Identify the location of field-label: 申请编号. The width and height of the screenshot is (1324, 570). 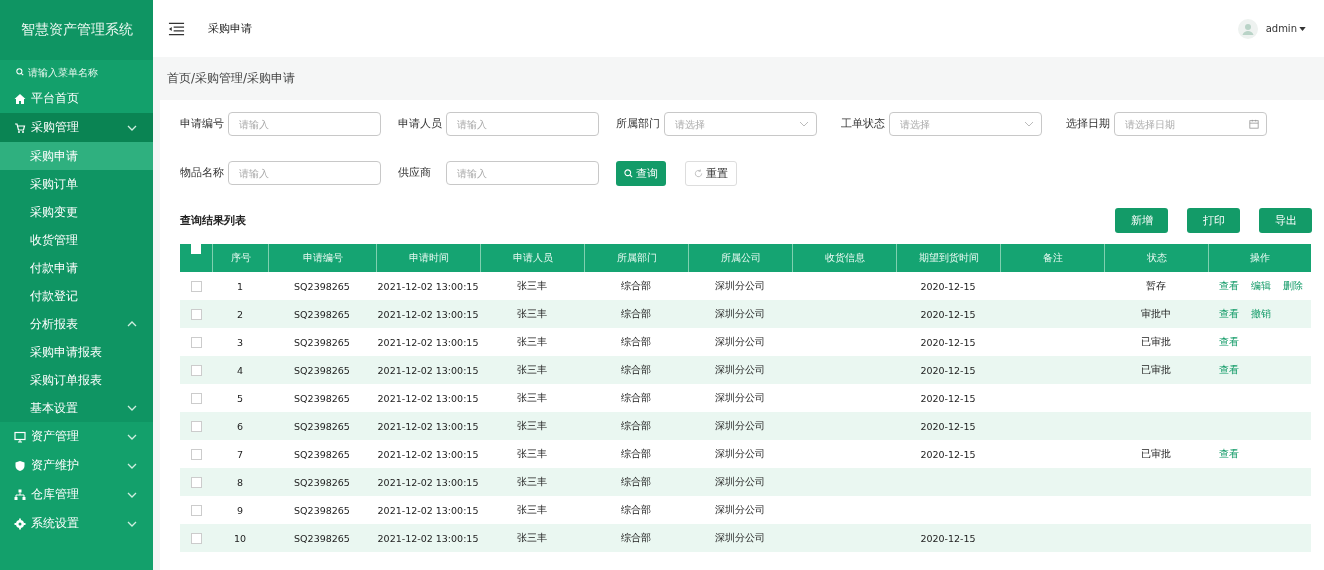
(202, 124).